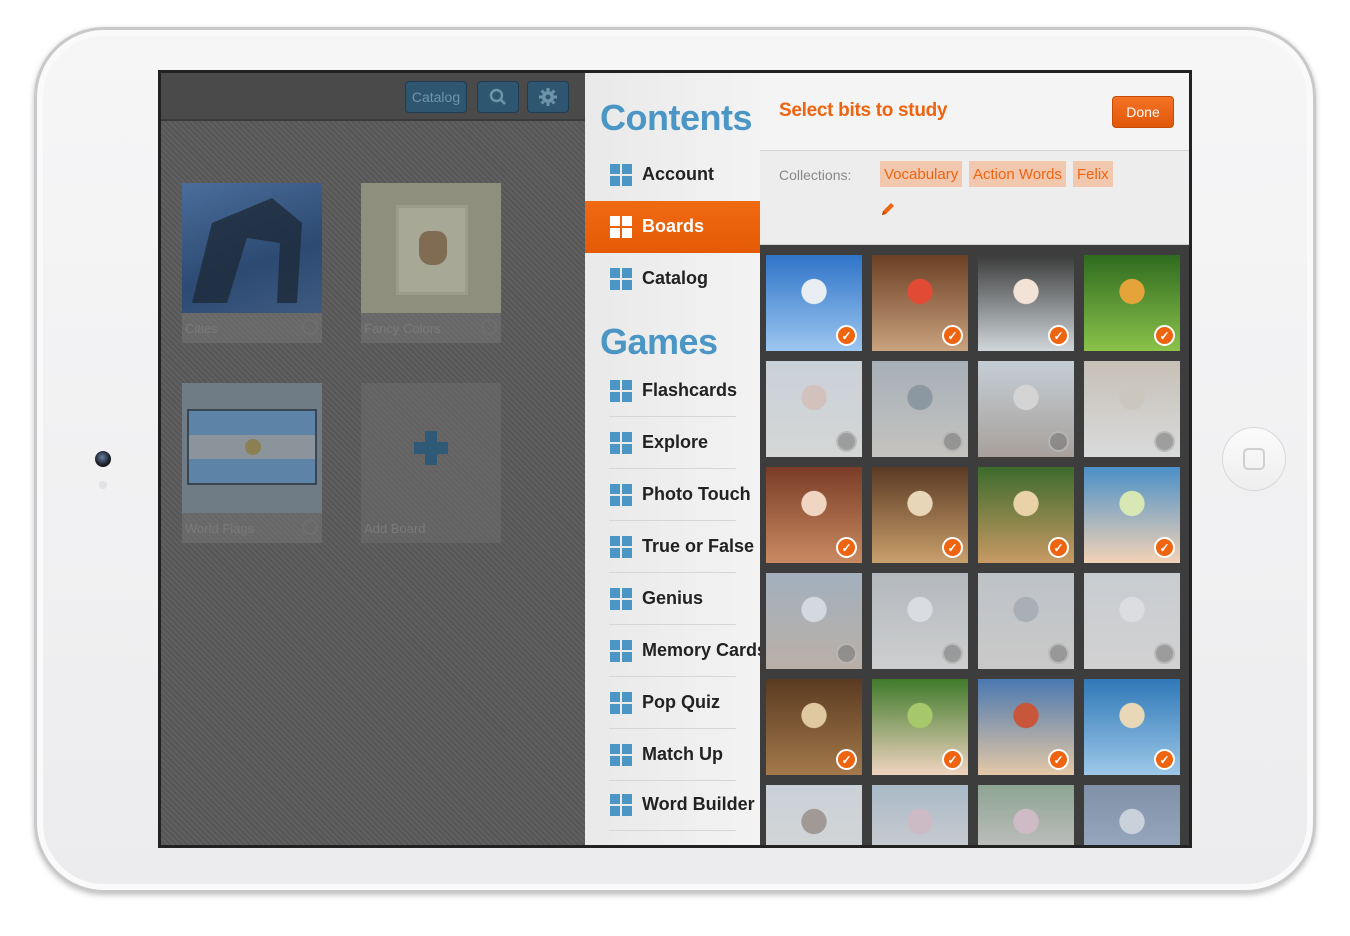 The height and width of the screenshot is (936, 1350). I want to click on menu-item-account: Account, so click(672, 175).